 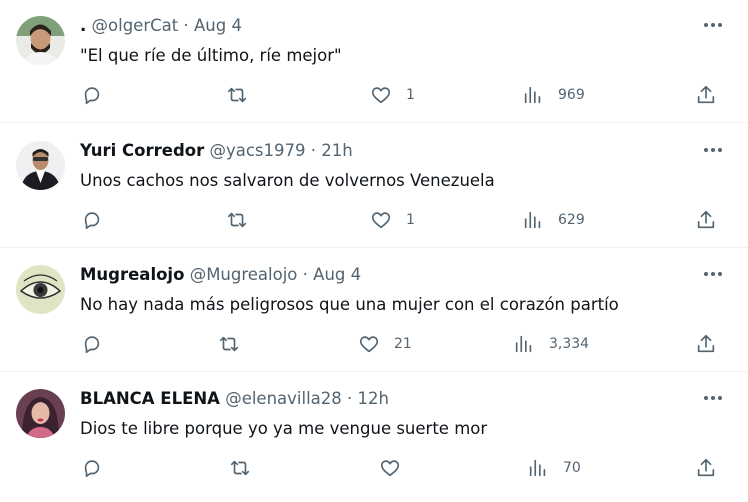 What do you see at coordinates (142, 150) in the screenshot?
I see `display-name: Yuri Corredor` at bounding box center [142, 150].